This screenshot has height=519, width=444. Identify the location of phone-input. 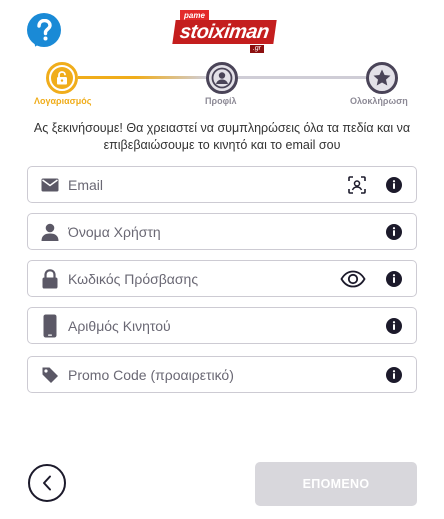
(198, 325).